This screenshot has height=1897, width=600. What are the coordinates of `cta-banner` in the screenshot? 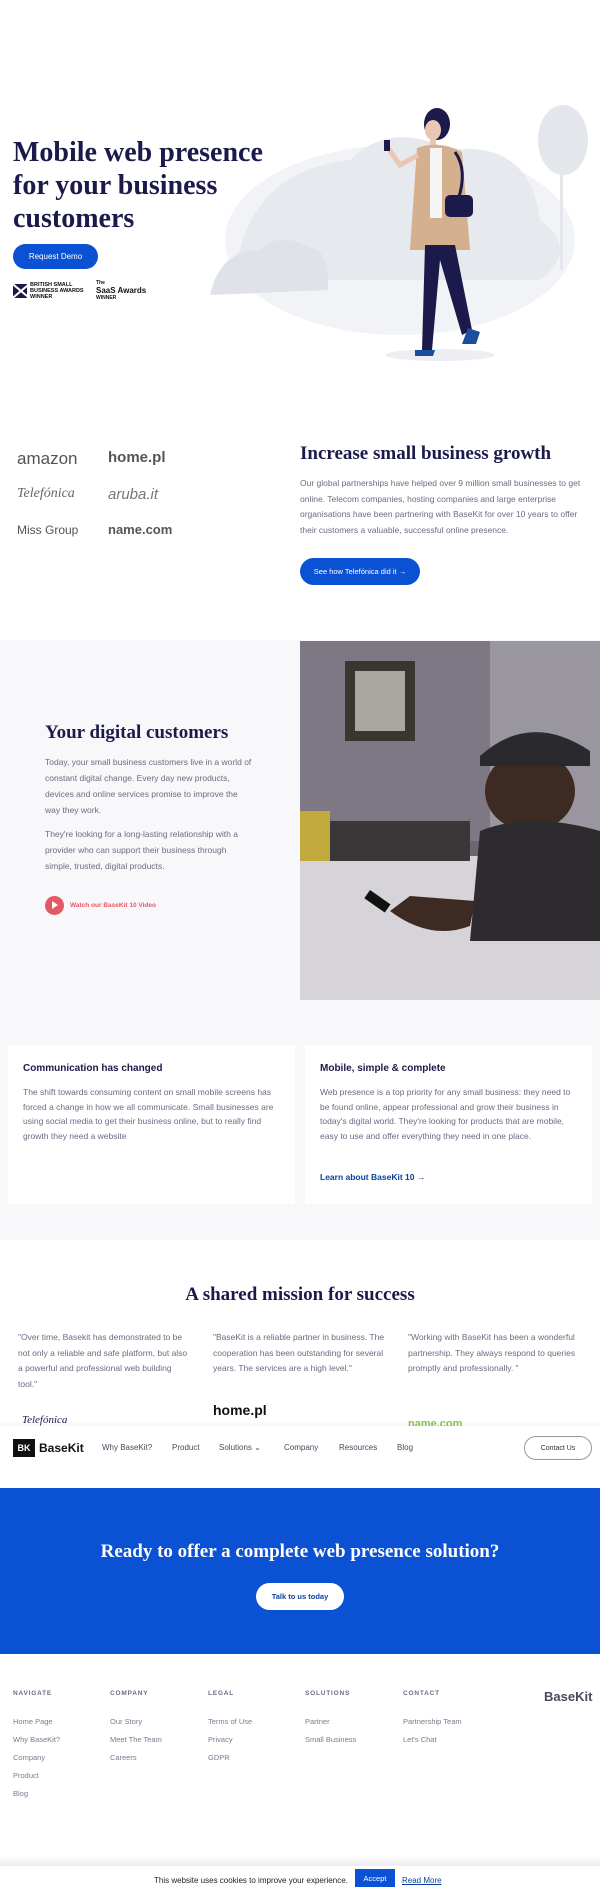 It's located at (300, 1571).